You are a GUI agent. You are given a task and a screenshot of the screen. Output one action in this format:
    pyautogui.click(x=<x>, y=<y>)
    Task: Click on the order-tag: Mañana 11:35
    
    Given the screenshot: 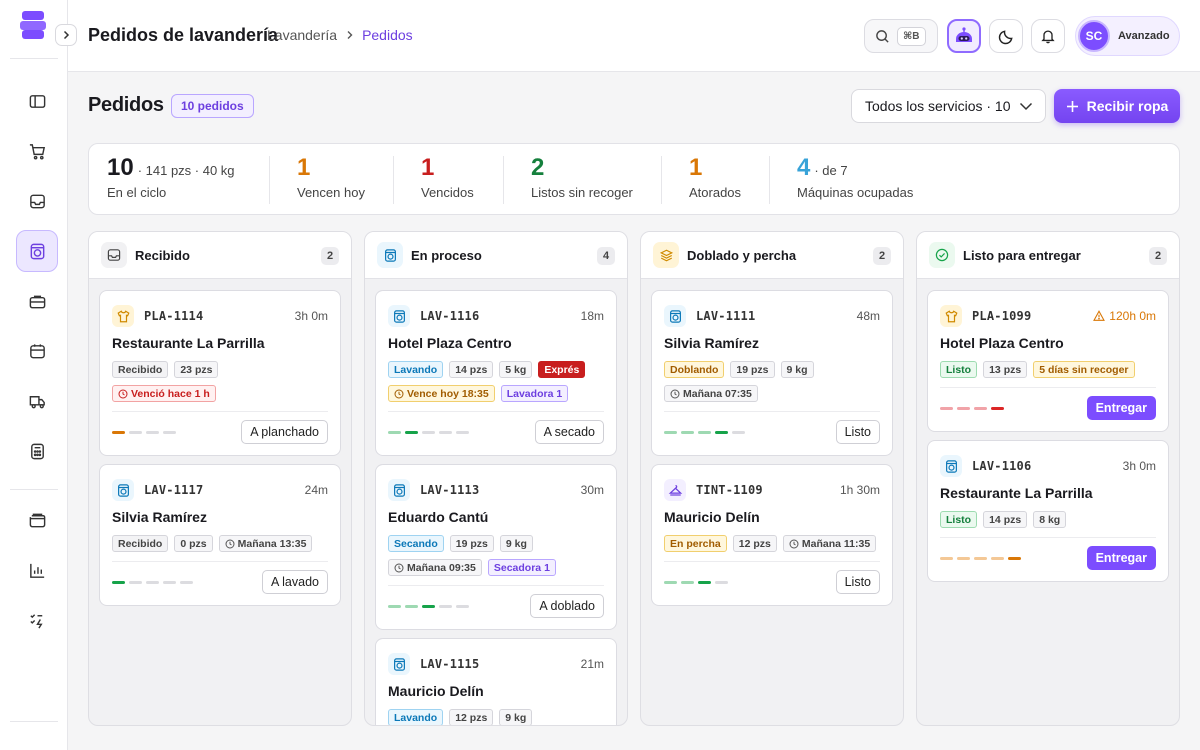 What is the action you would take?
    pyautogui.click(x=829, y=543)
    